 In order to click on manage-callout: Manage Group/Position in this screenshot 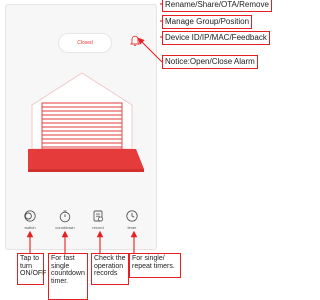, I will do `click(207, 22)`.